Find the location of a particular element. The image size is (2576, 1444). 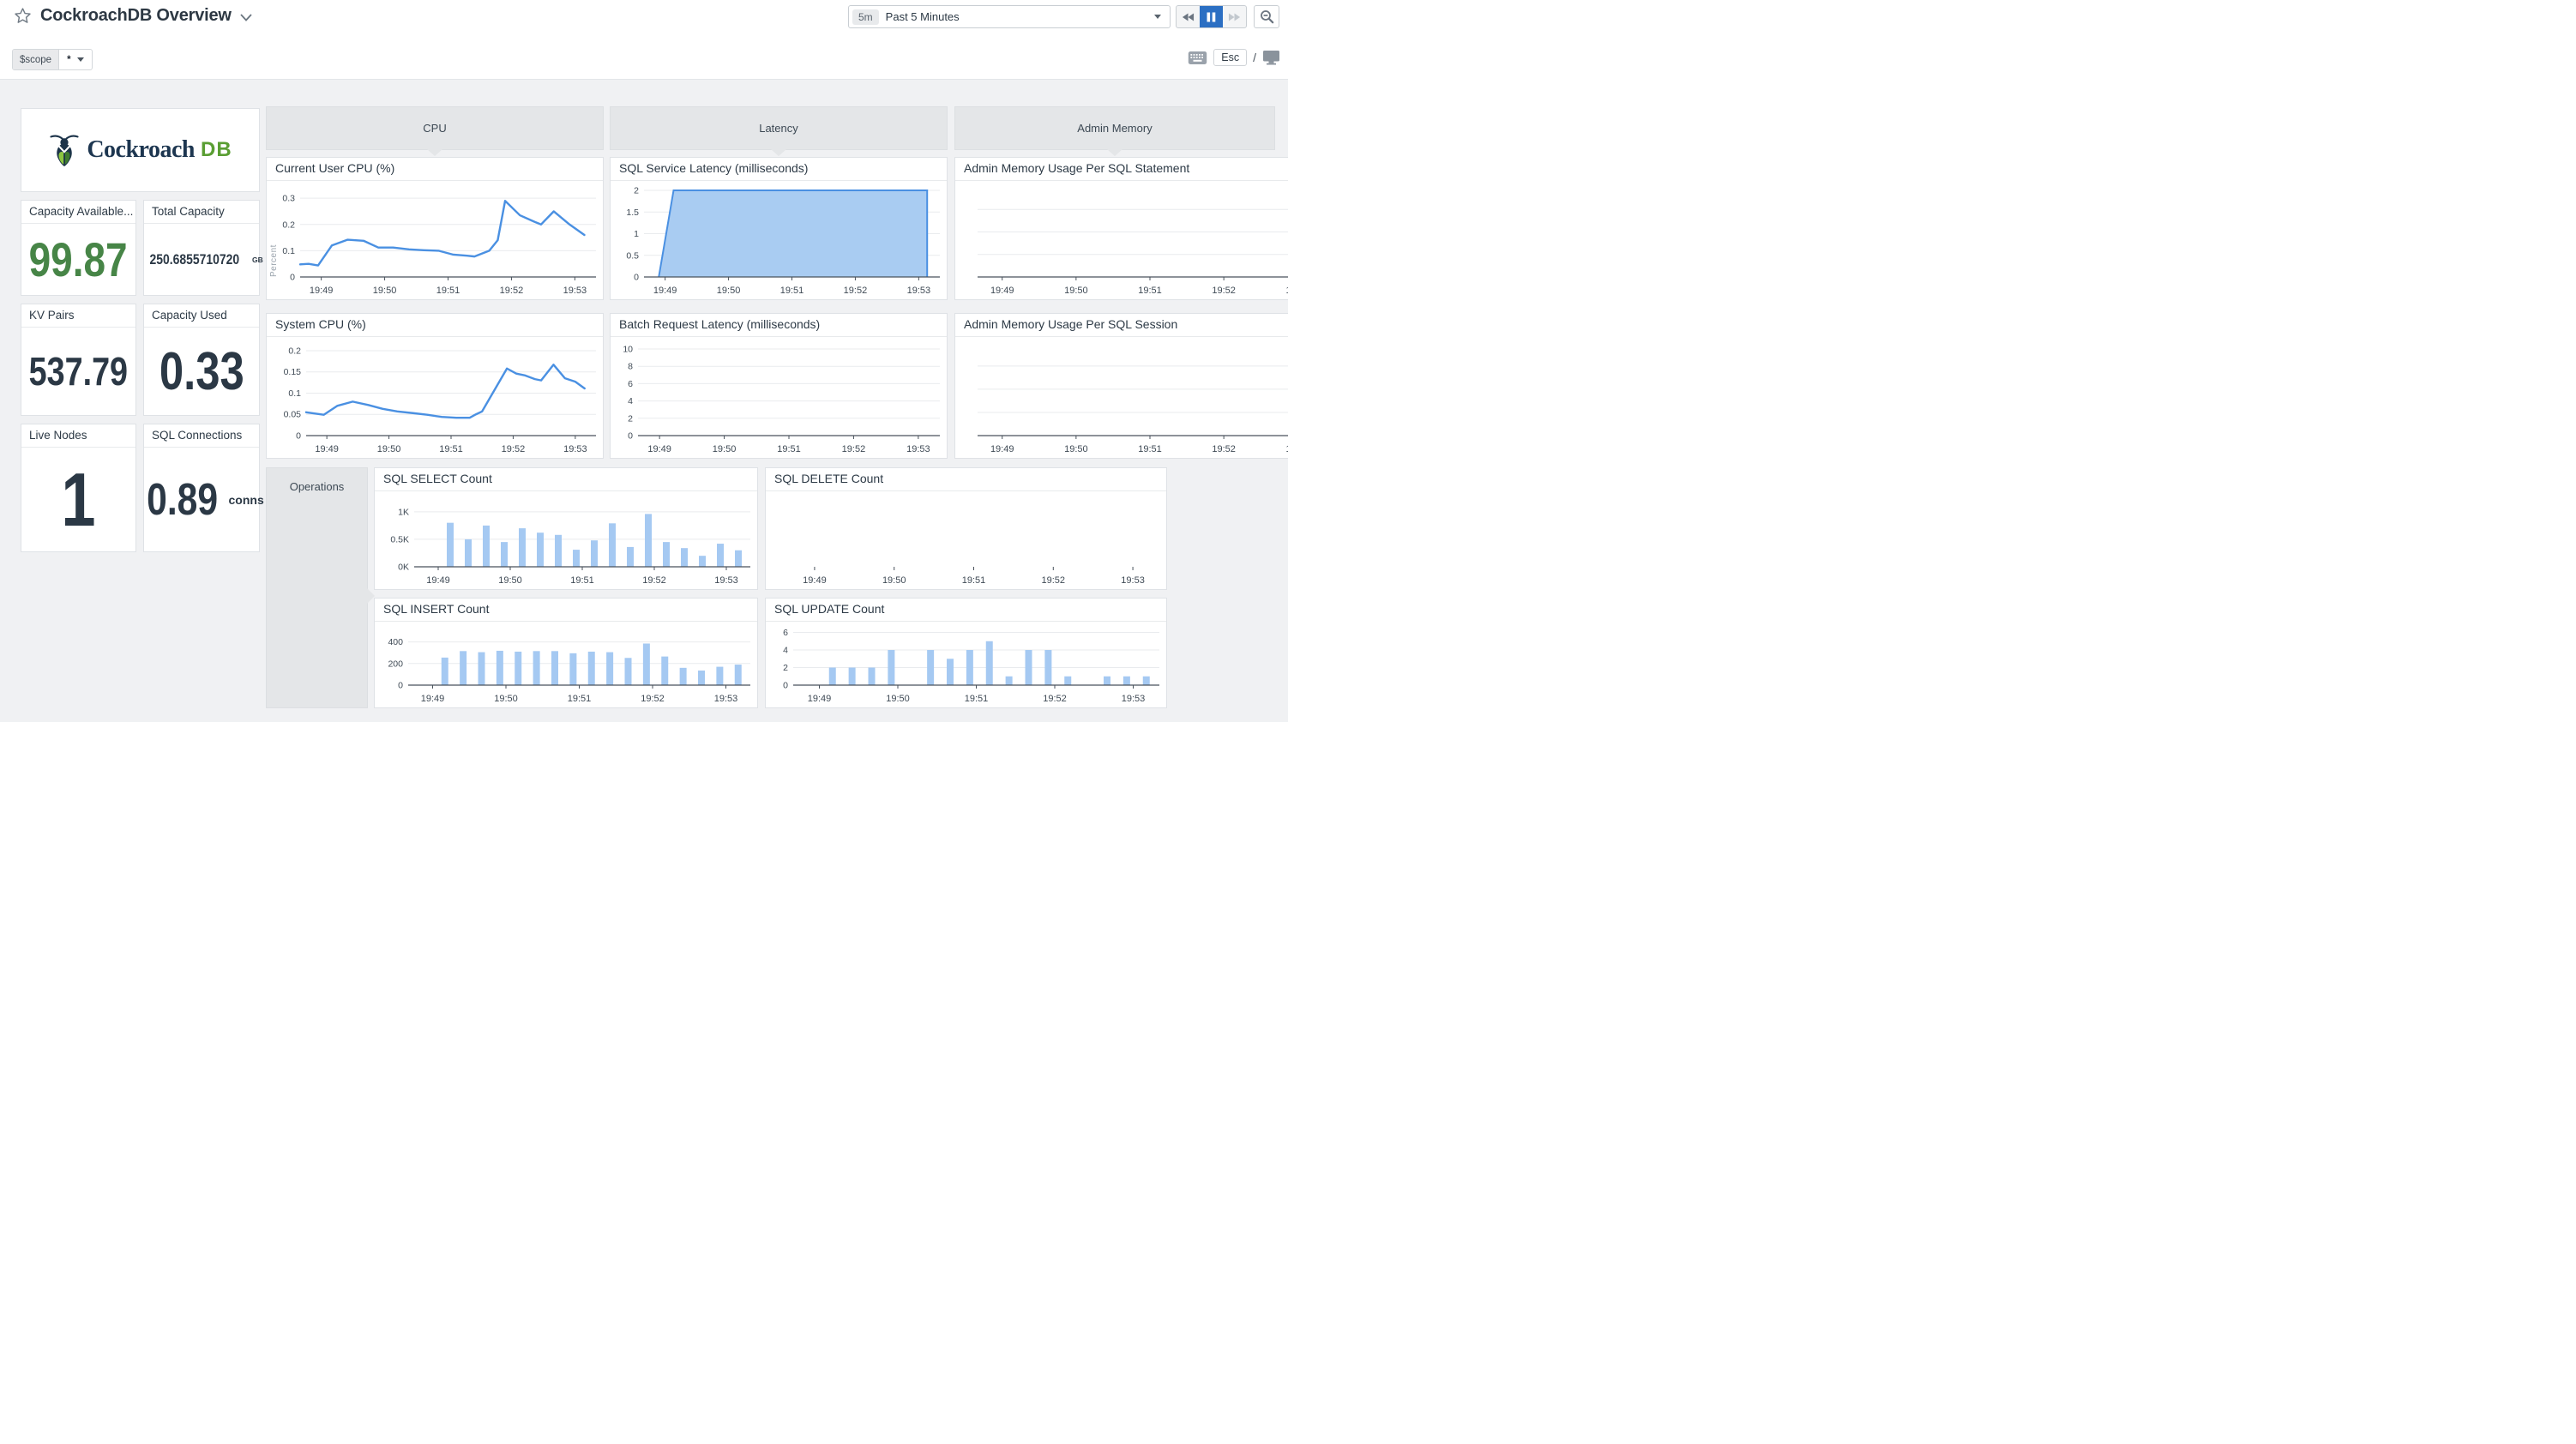

metric-card-capacity-used: Capacity Used 0.33 is located at coordinates (201, 360).